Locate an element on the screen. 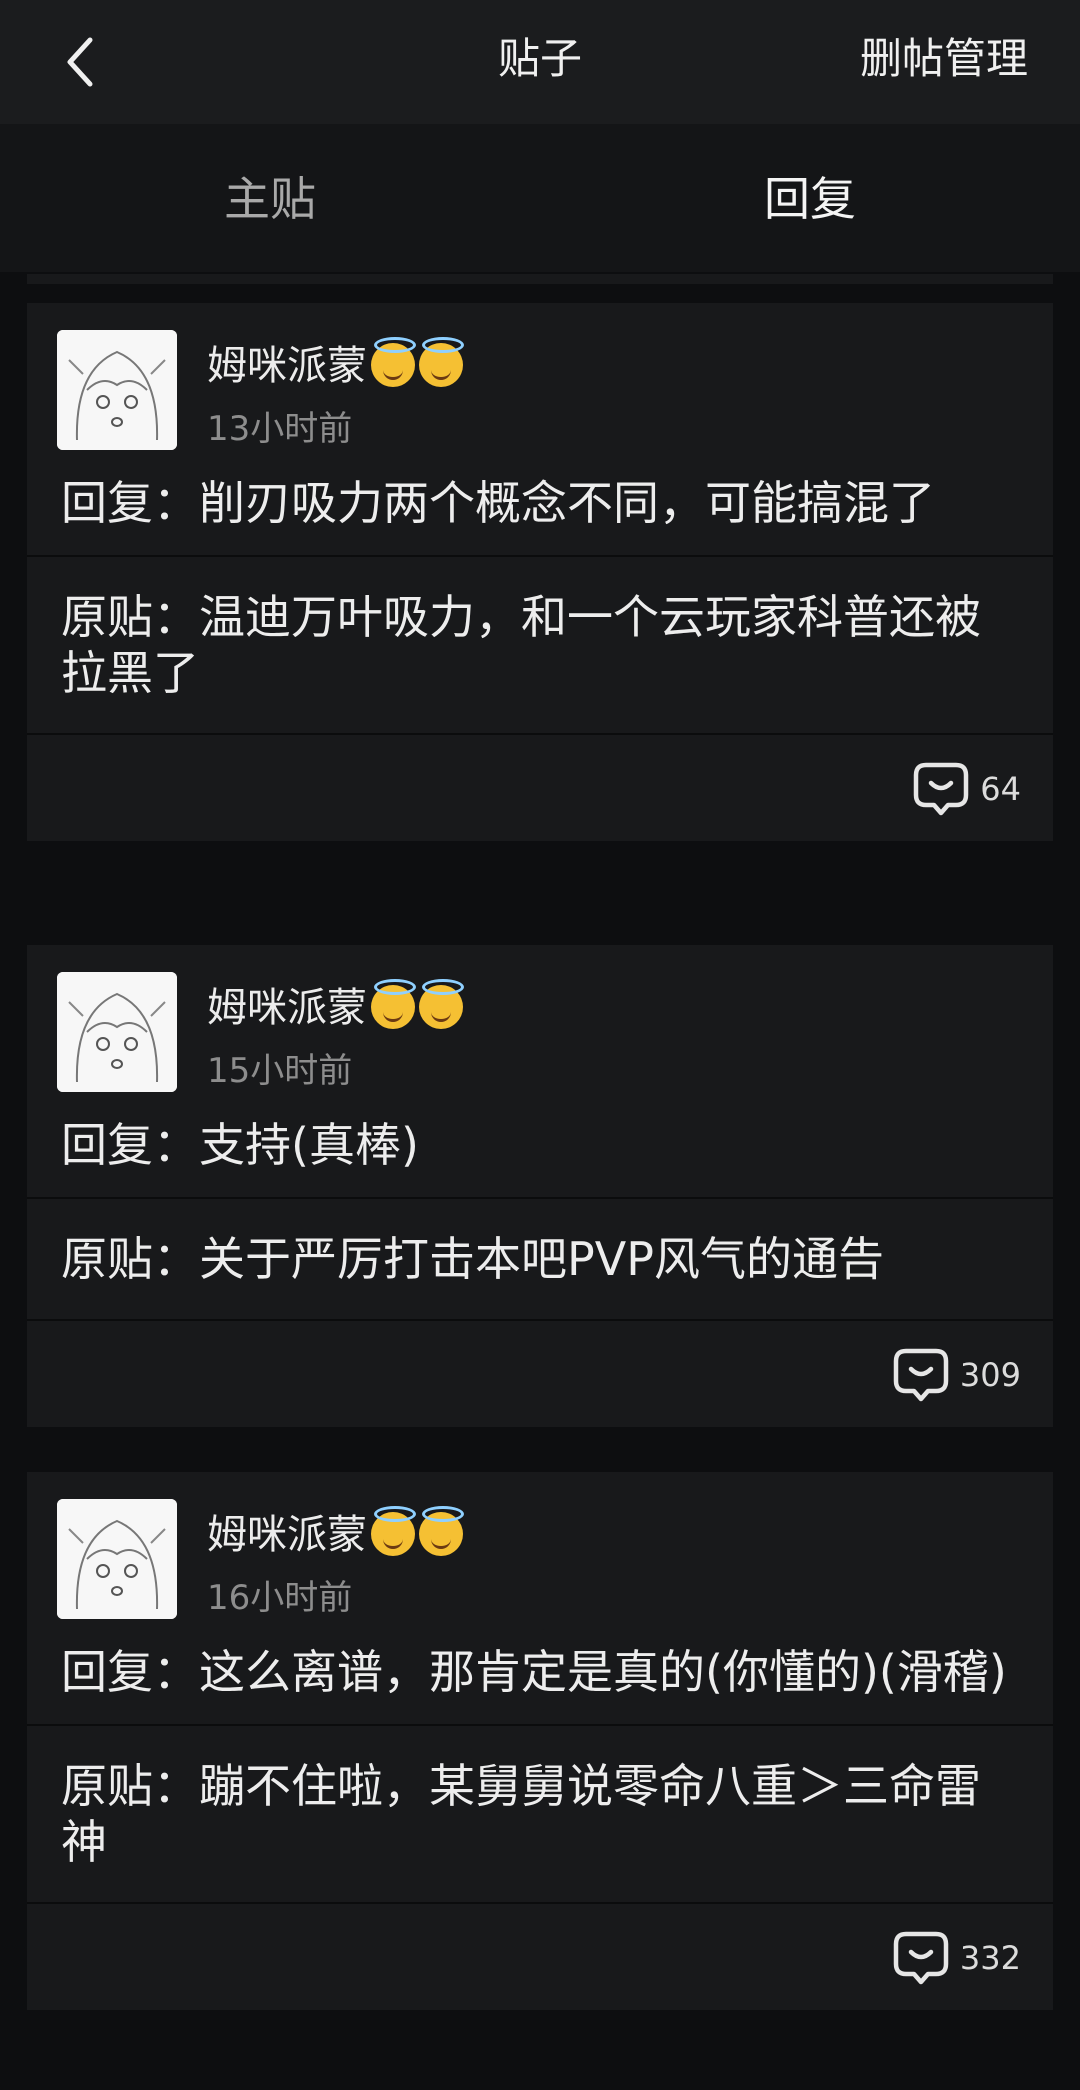  card-footer: 332 is located at coordinates (540, 1957).